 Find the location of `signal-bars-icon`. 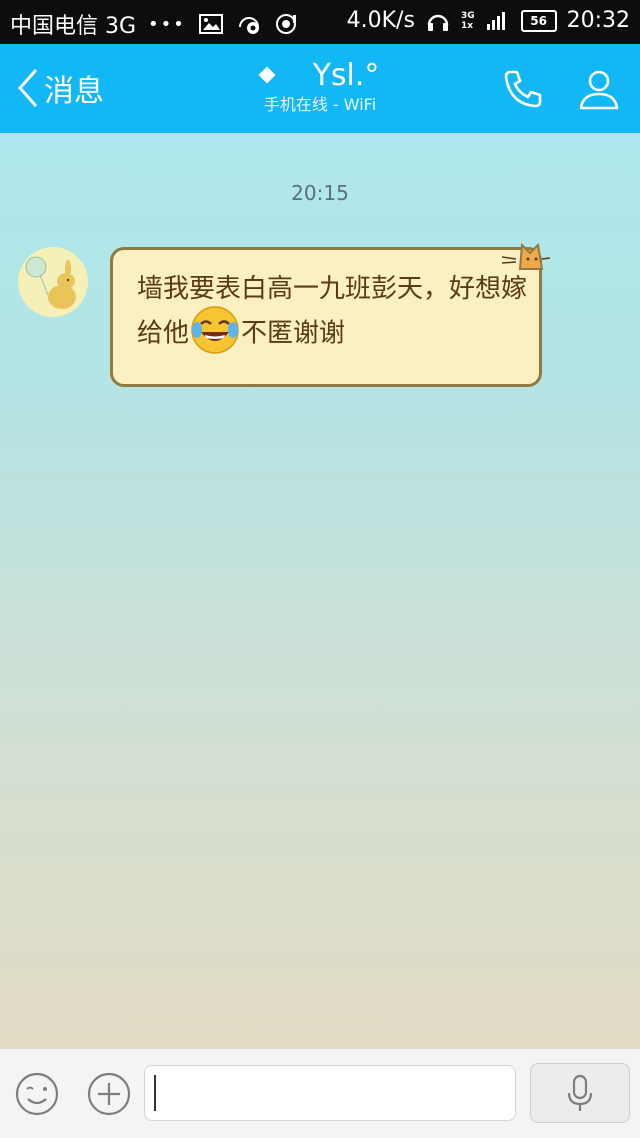

signal-bars-icon is located at coordinates (495, 20).